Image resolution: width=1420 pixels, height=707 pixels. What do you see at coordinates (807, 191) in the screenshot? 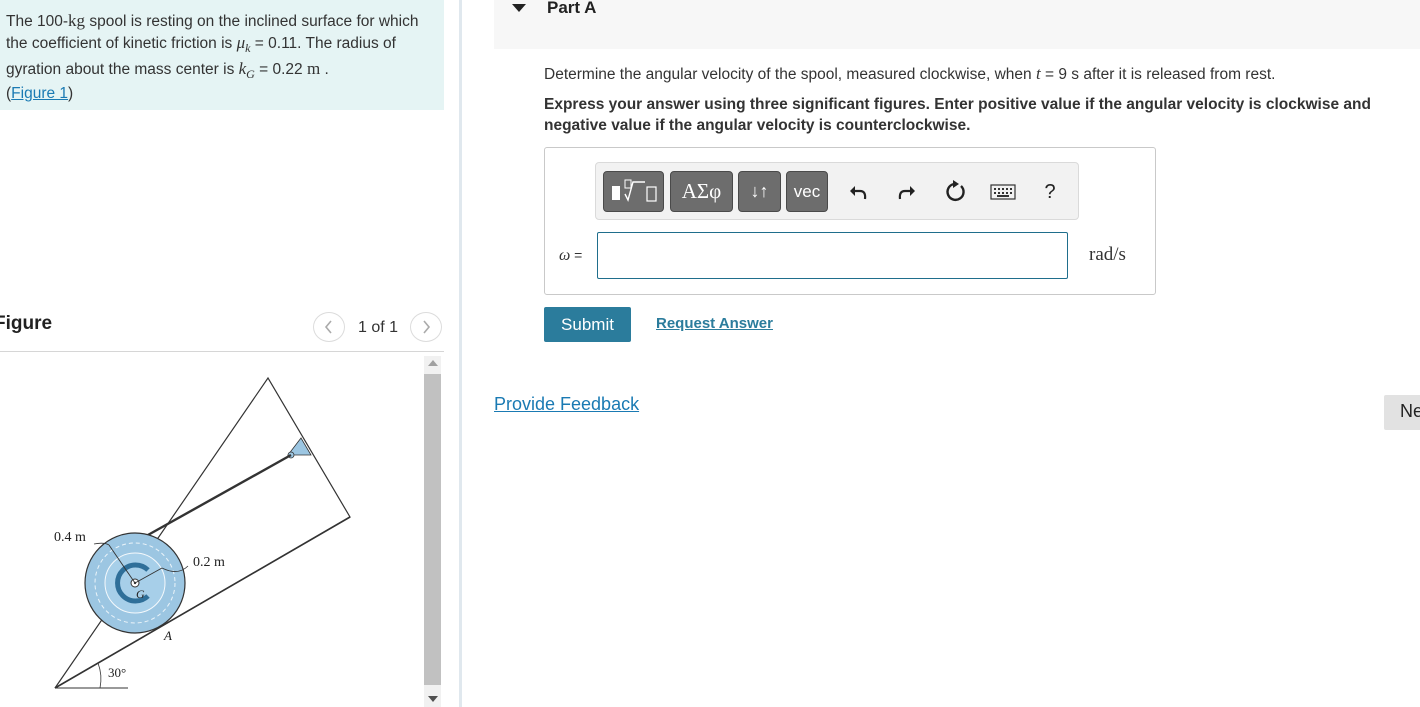
I see `vector-button: vec` at bounding box center [807, 191].